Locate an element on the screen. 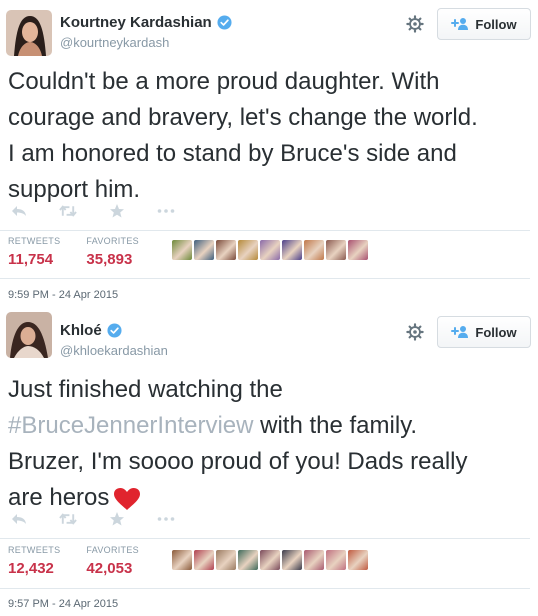 The image size is (538, 616). display-name: Khloé is located at coordinates (81, 330).